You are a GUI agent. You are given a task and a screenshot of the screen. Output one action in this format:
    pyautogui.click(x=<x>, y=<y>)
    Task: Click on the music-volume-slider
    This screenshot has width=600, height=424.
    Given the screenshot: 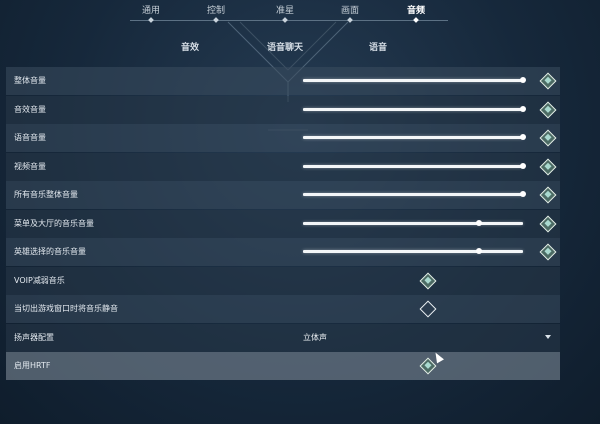 What is the action you would take?
    pyautogui.click(x=414, y=194)
    